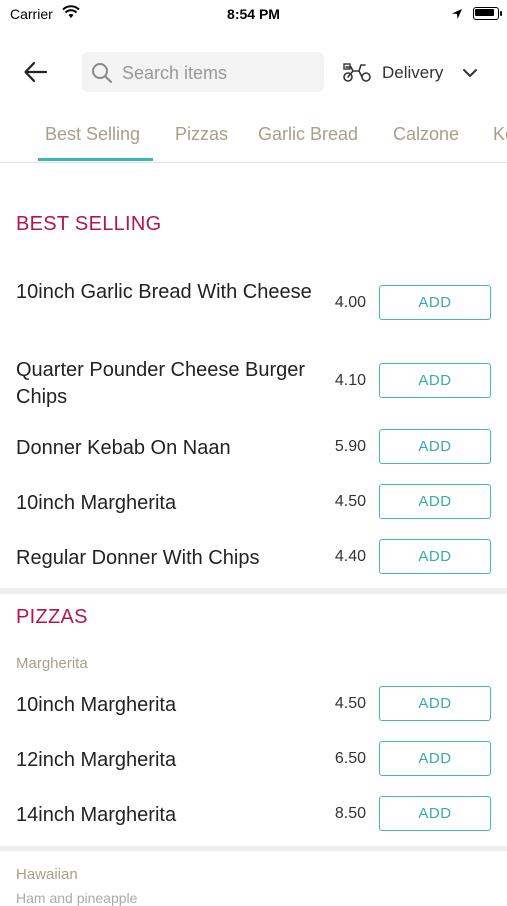 The image size is (507, 906). Describe the element at coordinates (77, 898) in the screenshot. I see `subcategory-description: Ham and pineapple` at that location.